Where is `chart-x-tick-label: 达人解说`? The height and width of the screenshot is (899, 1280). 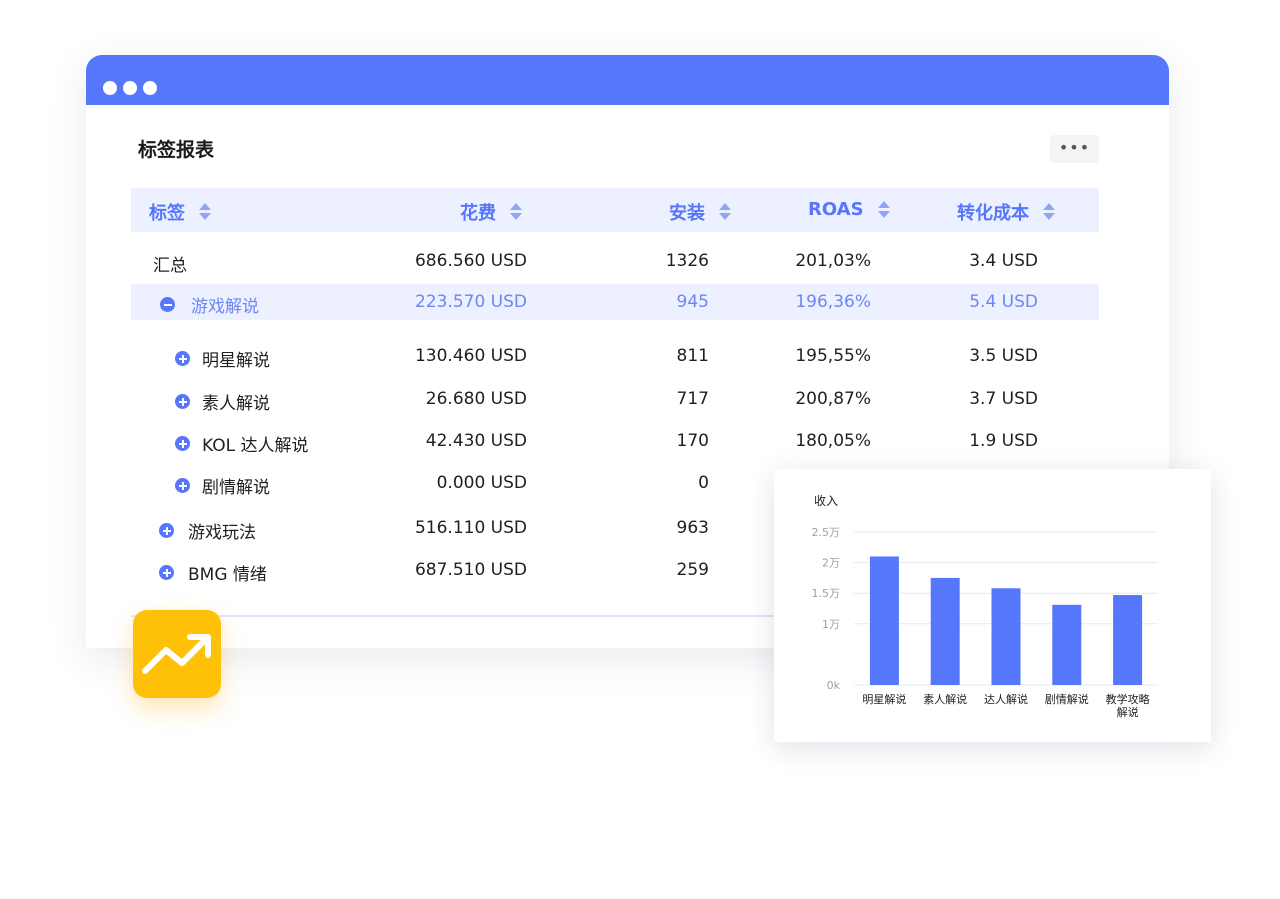
chart-x-tick-label: 达人解说 is located at coordinates (1006, 699).